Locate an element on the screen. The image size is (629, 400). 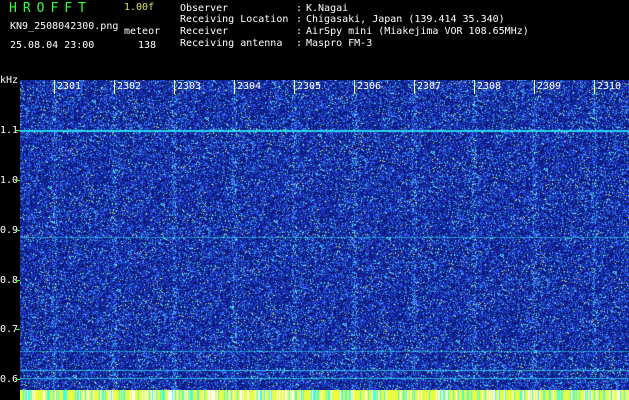
antenna-colon: : is located at coordinates (299, 43).